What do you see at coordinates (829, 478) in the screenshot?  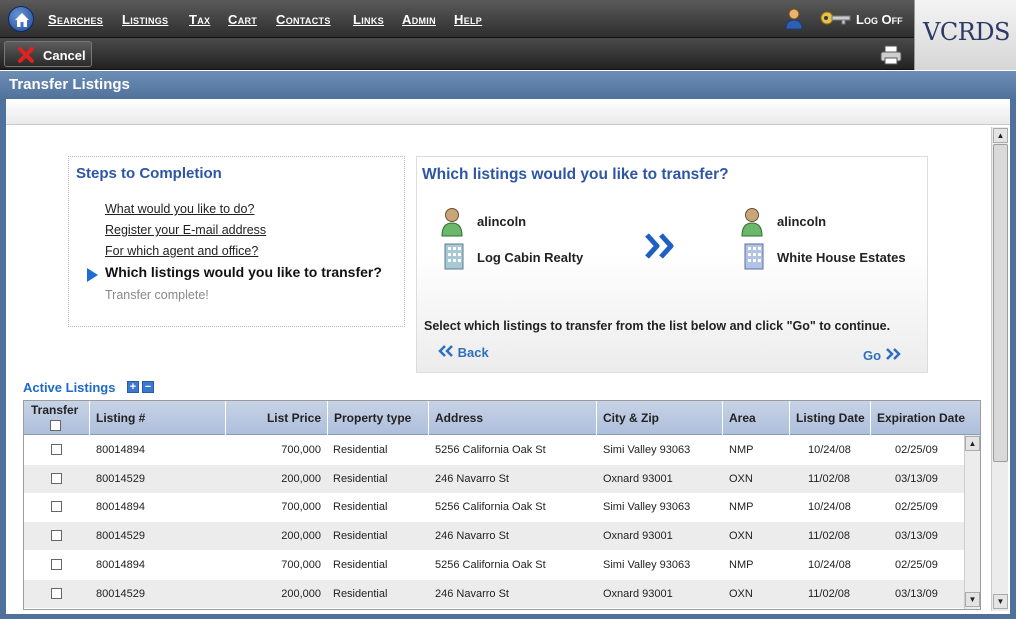 I see `cell-listing-date: 11/02/08` at bounding box center [829, 478].